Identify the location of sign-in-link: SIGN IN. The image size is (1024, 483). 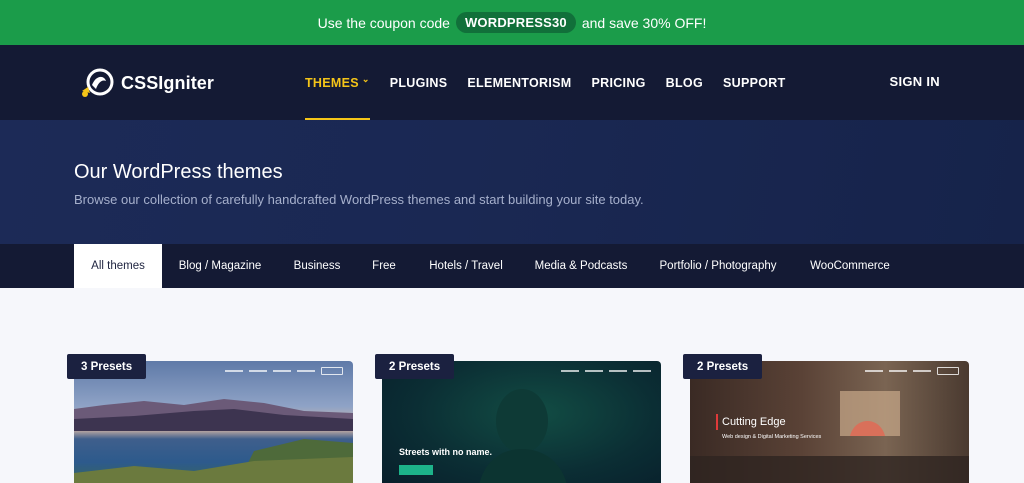
(915, 81).